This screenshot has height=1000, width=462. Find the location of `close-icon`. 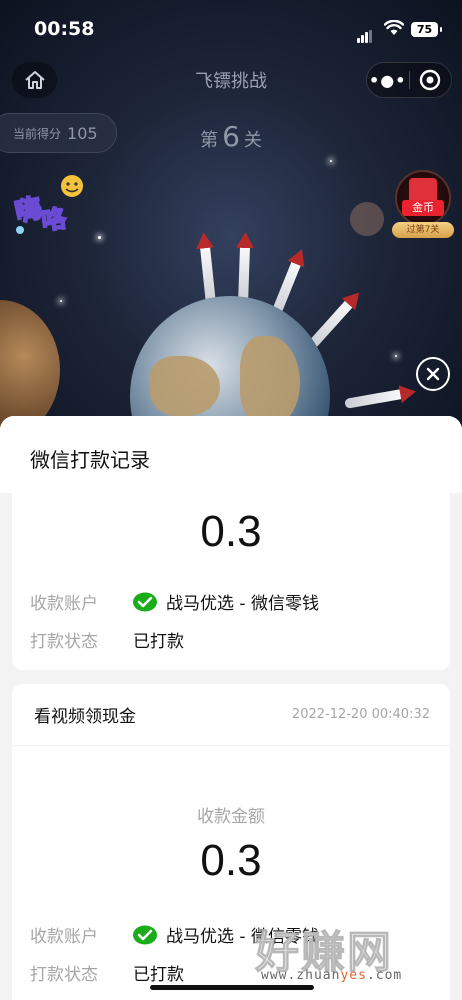

close-icon is located at coordinates (433, 374).